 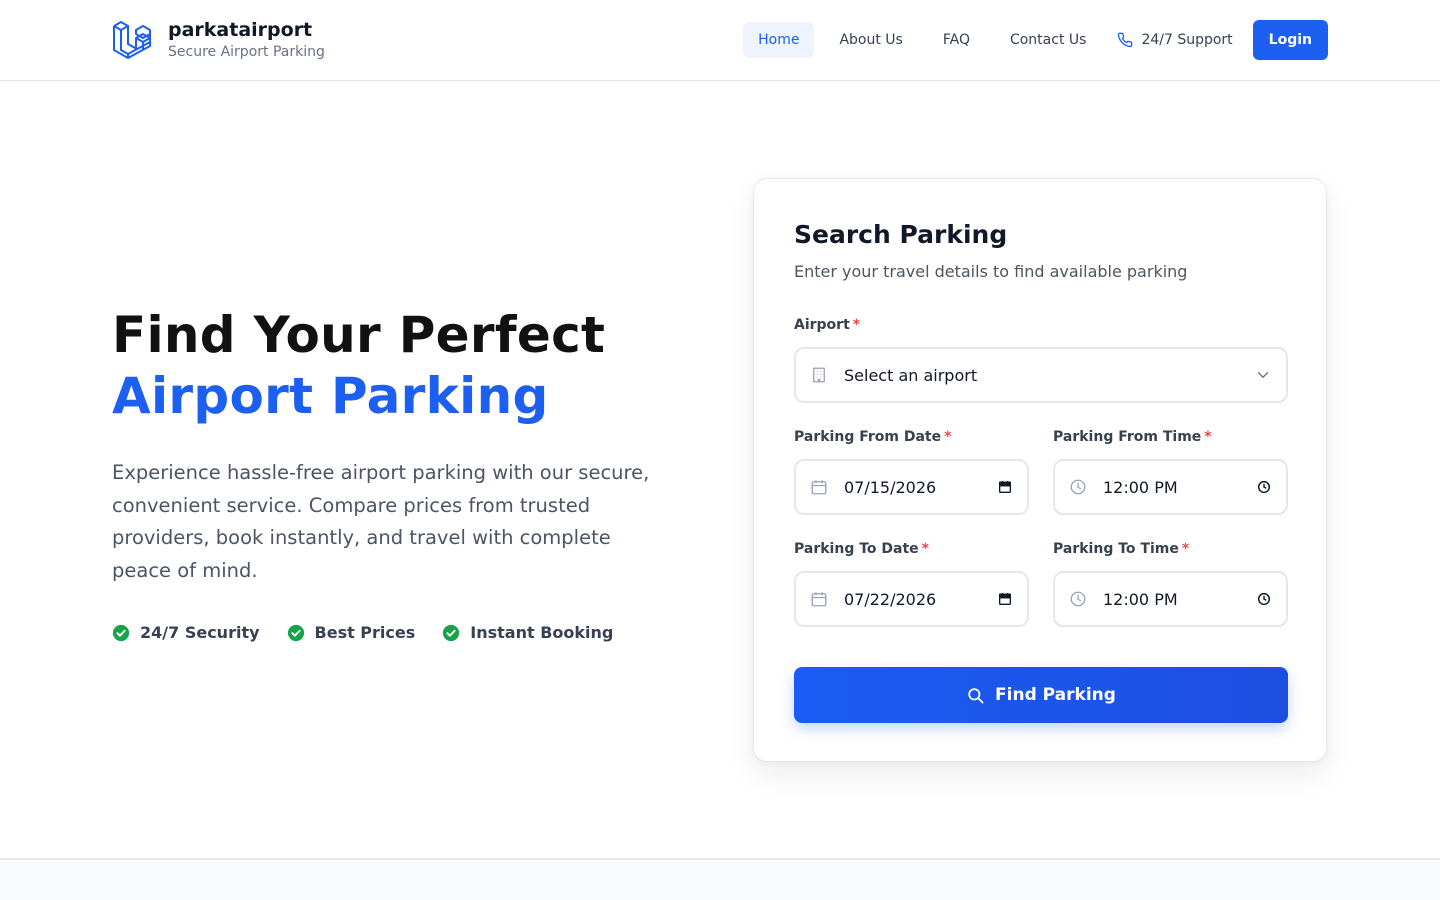 I want to click on hero-title-line1: Find Your Perfect, so click(x=359, y=335).